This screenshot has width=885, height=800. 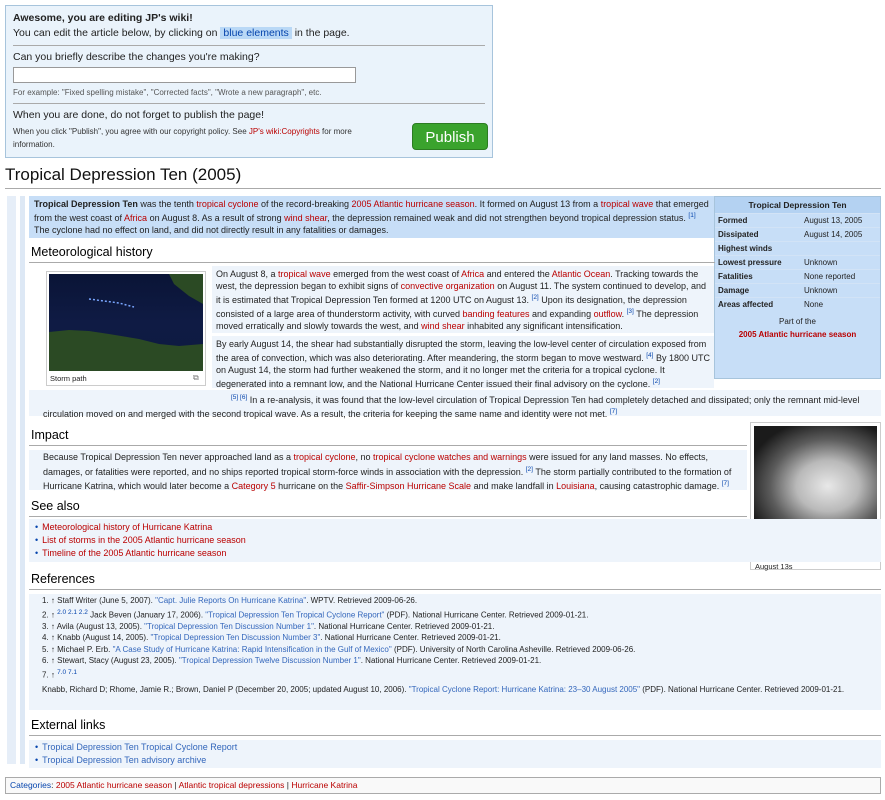 What do you see at coordinates (114, 785) in the screenshot?
I see `category-link: 2005 Atlantic hurricane season` at bounding box center [114, 785].